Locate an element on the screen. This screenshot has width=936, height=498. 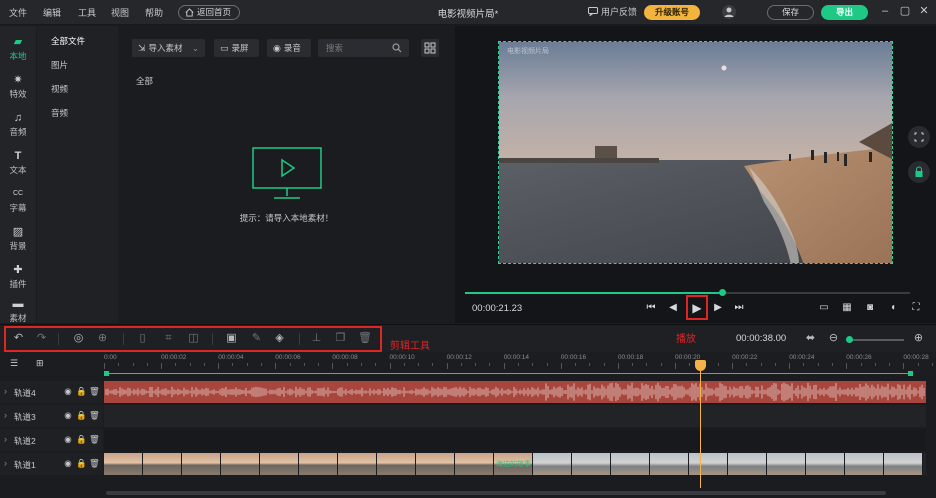
rail-item-background: ▨ 背景 is located at coordinates (18, 240).